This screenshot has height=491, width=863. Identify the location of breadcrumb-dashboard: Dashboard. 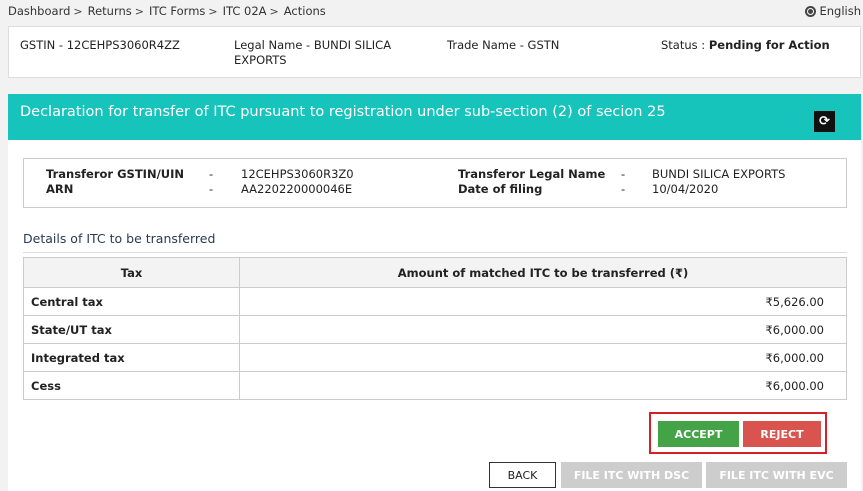
(39, 11).